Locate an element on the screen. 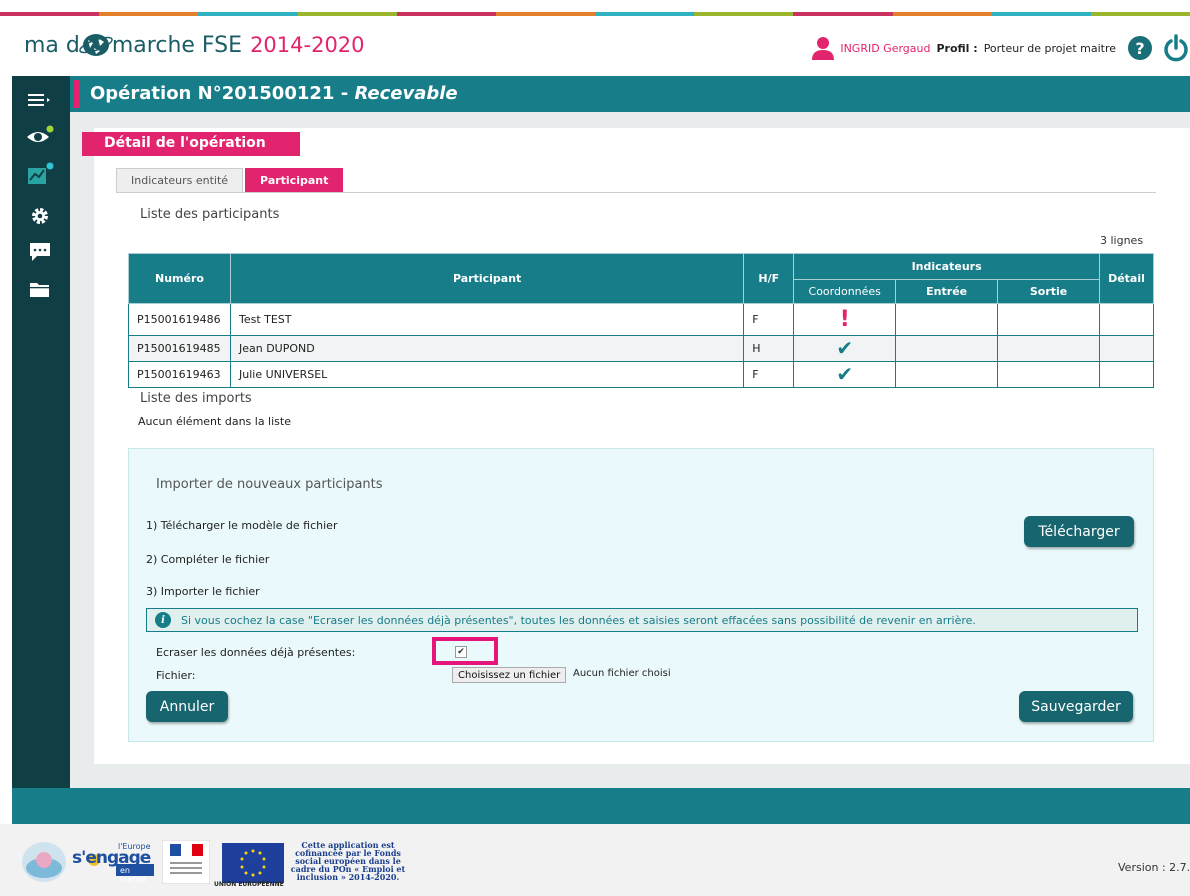 This screenshot has width=1190, height=896. overwrite-label: Ecraser les données déjà présentes: is located at coordinates (256, 652).